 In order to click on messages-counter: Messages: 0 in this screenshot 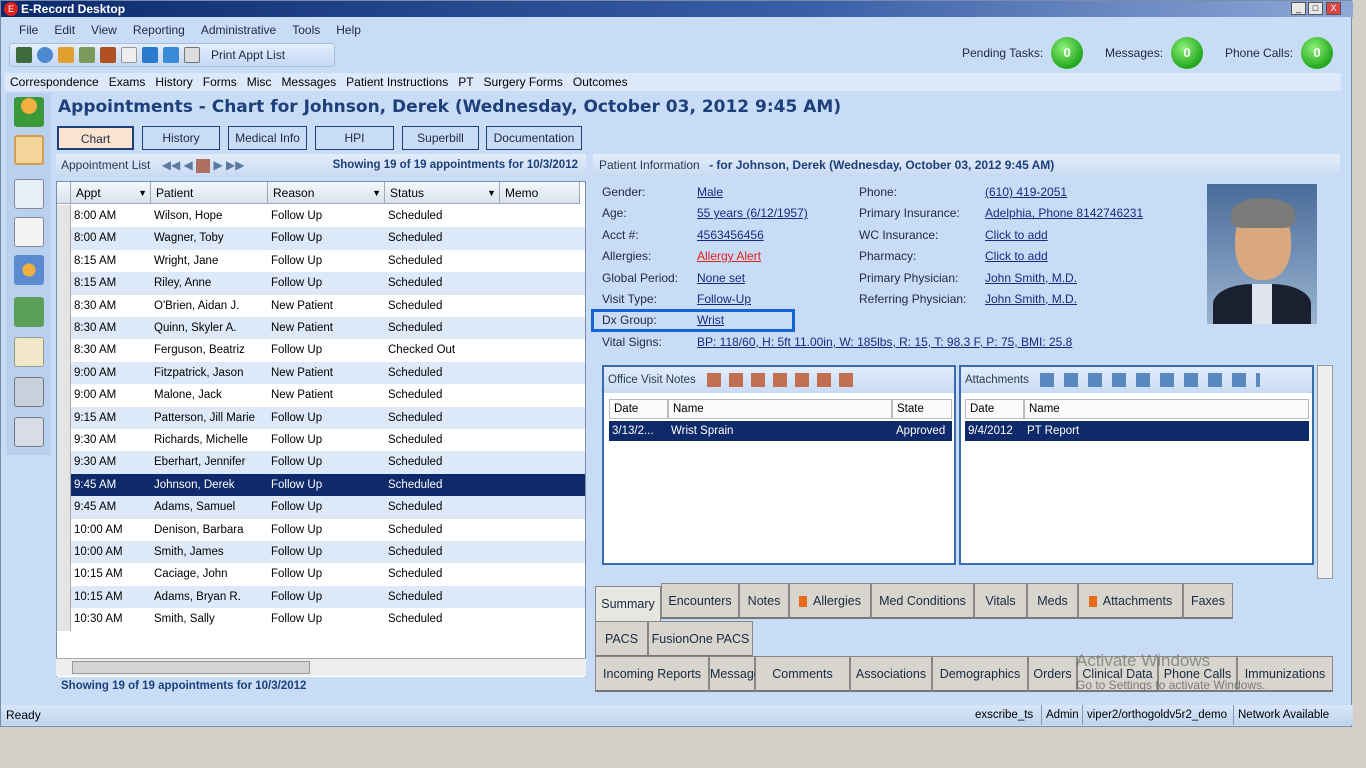, I will do `click(1154, 53)`.